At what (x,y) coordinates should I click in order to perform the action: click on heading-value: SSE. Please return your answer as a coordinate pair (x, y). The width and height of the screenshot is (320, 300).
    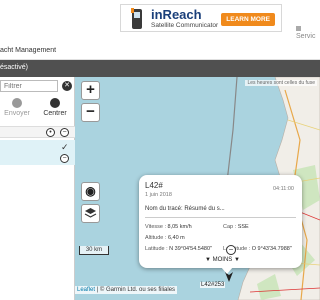
    Looking at the image, I should click on (243, 227).